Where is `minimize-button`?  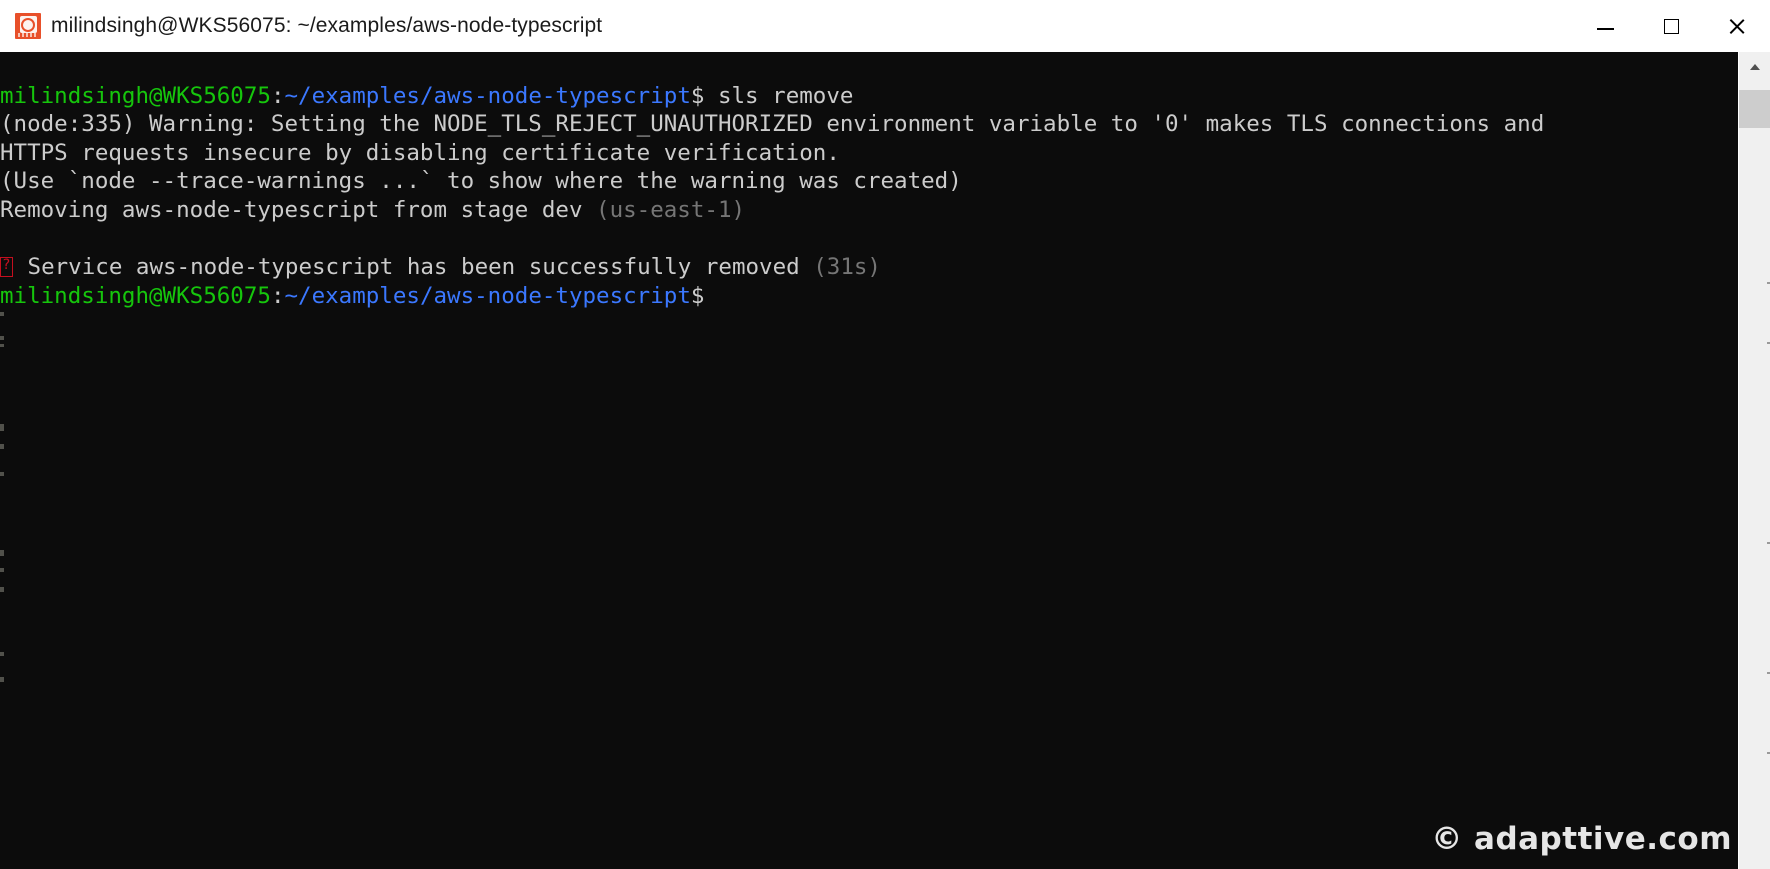
minimize-button is located at coordinates (1605, 26).